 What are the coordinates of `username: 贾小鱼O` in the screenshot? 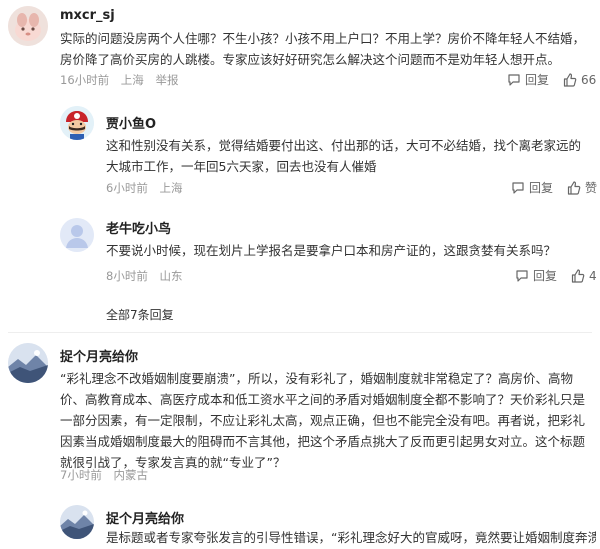 It's located at (131, 122).